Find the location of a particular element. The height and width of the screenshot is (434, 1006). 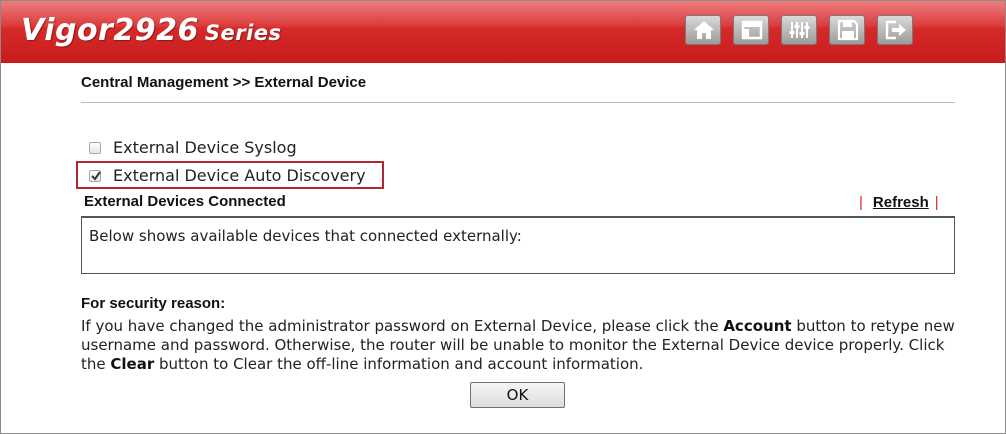

auto-discovery-checkbox is located at coordinates (95, 176).